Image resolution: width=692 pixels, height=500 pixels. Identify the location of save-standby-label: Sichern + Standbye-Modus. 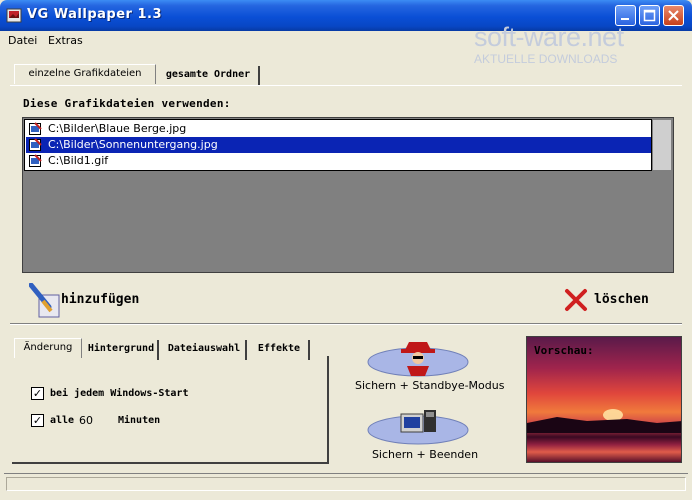
(429, 385).